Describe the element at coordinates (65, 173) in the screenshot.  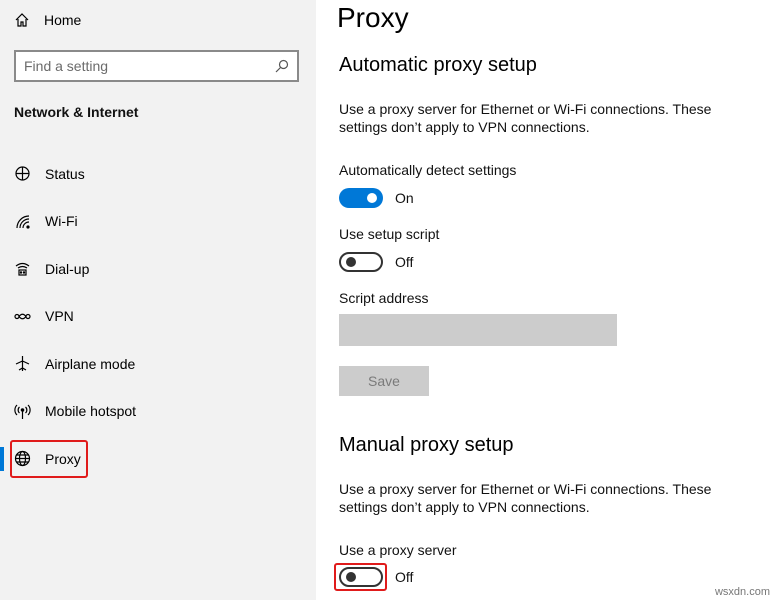
I see `sidebar-item-label: Status` at that location.